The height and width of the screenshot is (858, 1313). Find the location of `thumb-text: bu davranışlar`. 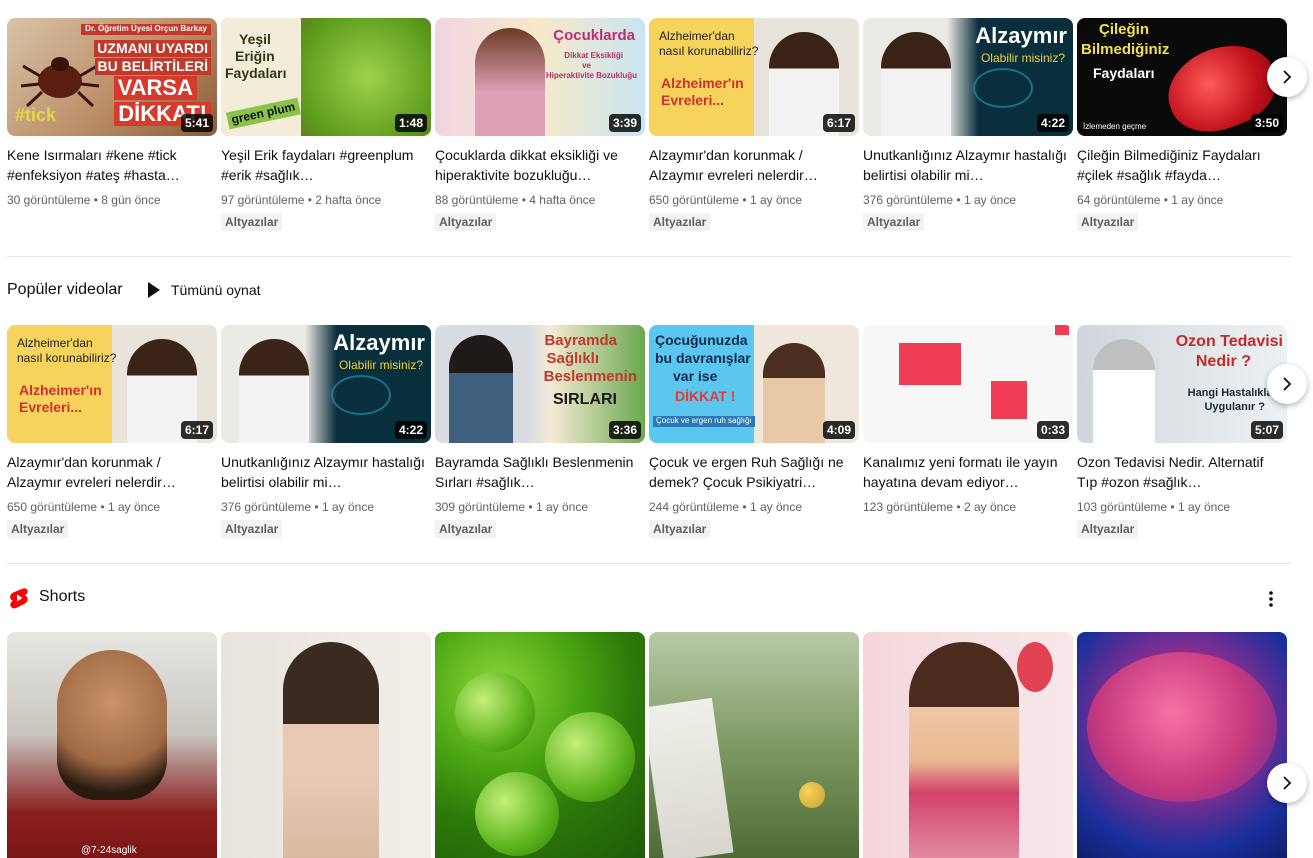

thumb-text: bu davranışlar is located at coordinates (703, 358).